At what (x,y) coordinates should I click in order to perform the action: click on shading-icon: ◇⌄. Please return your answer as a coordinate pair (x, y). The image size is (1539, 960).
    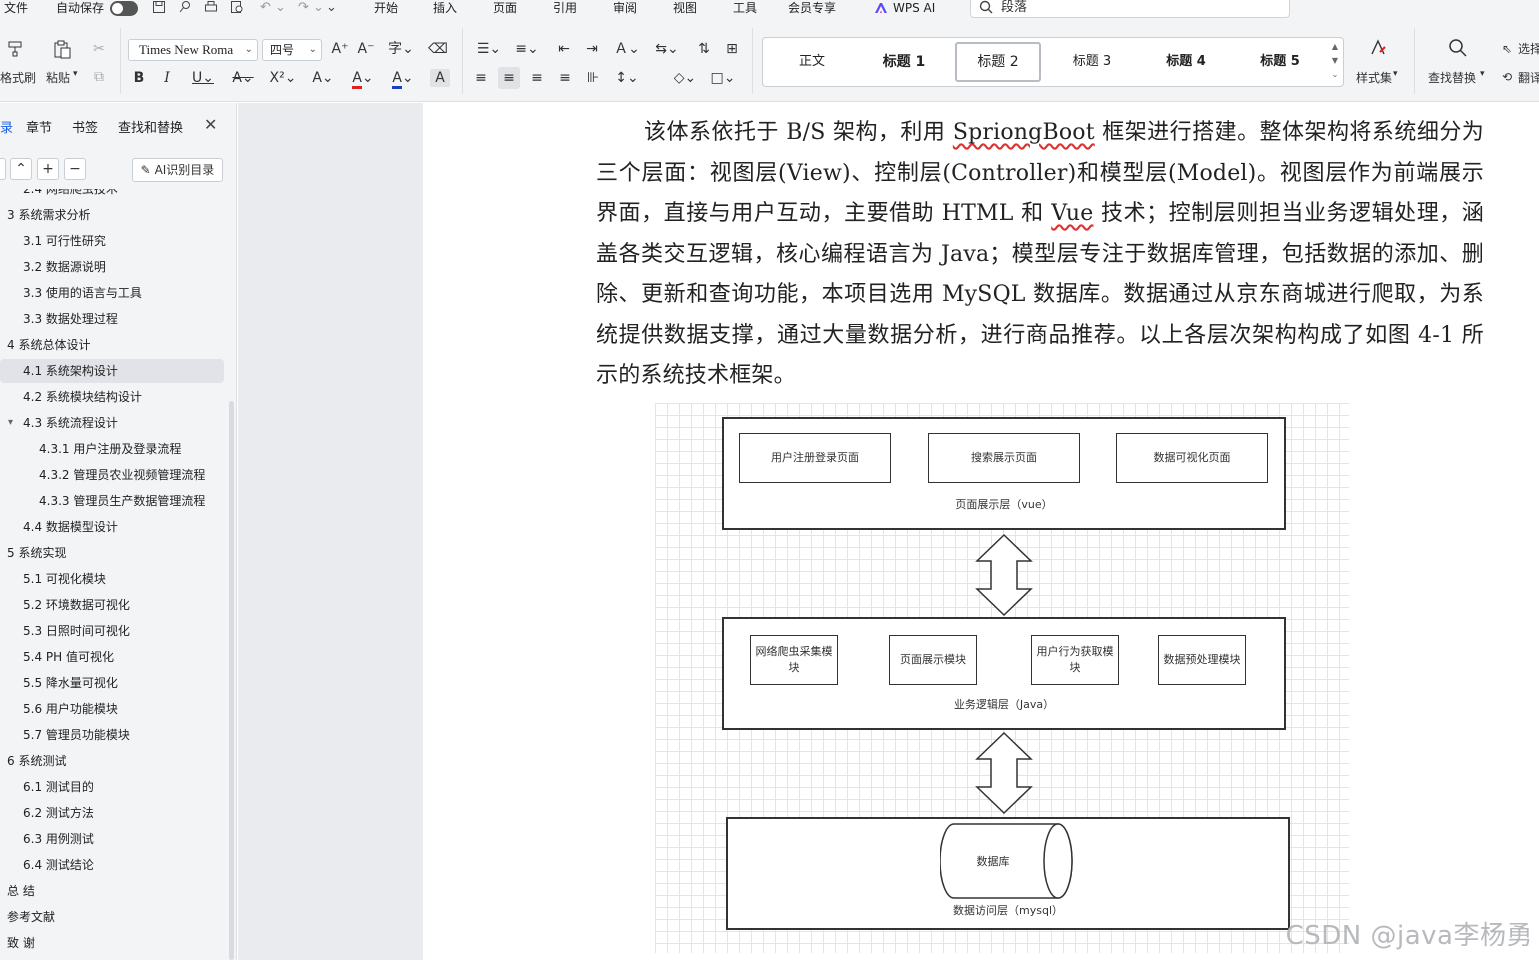
    Looking at the image, I should click on (685, 78).